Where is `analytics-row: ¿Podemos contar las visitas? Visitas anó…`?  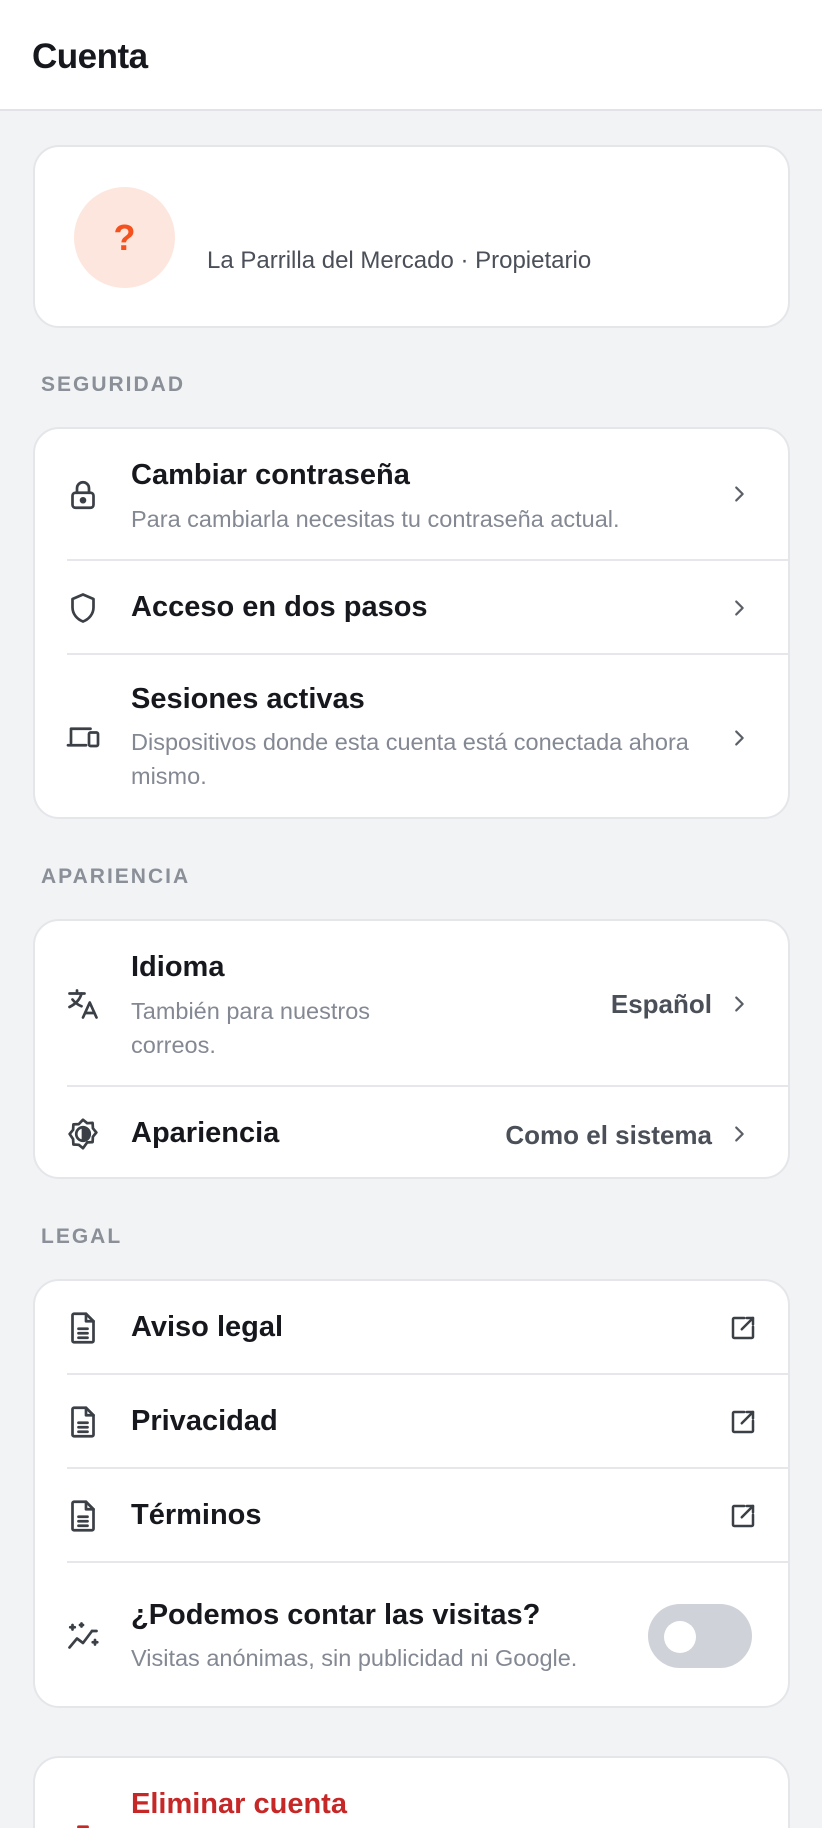 analytics-row: ¿Podemos contar las visitas? Visitas anó… is located at coordinates (411, 1634).